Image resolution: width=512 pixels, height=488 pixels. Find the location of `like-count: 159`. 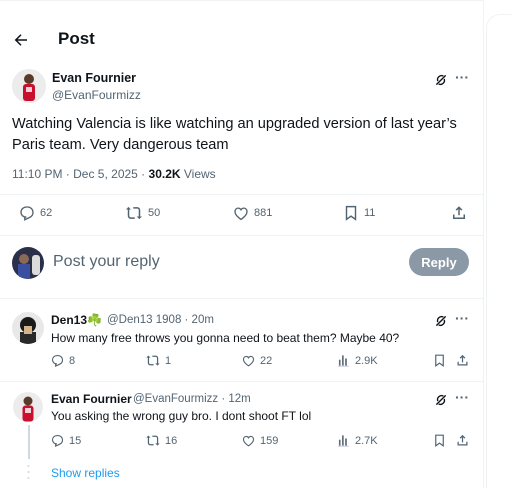

like-count: 159 is located at coordinates (269, 440).